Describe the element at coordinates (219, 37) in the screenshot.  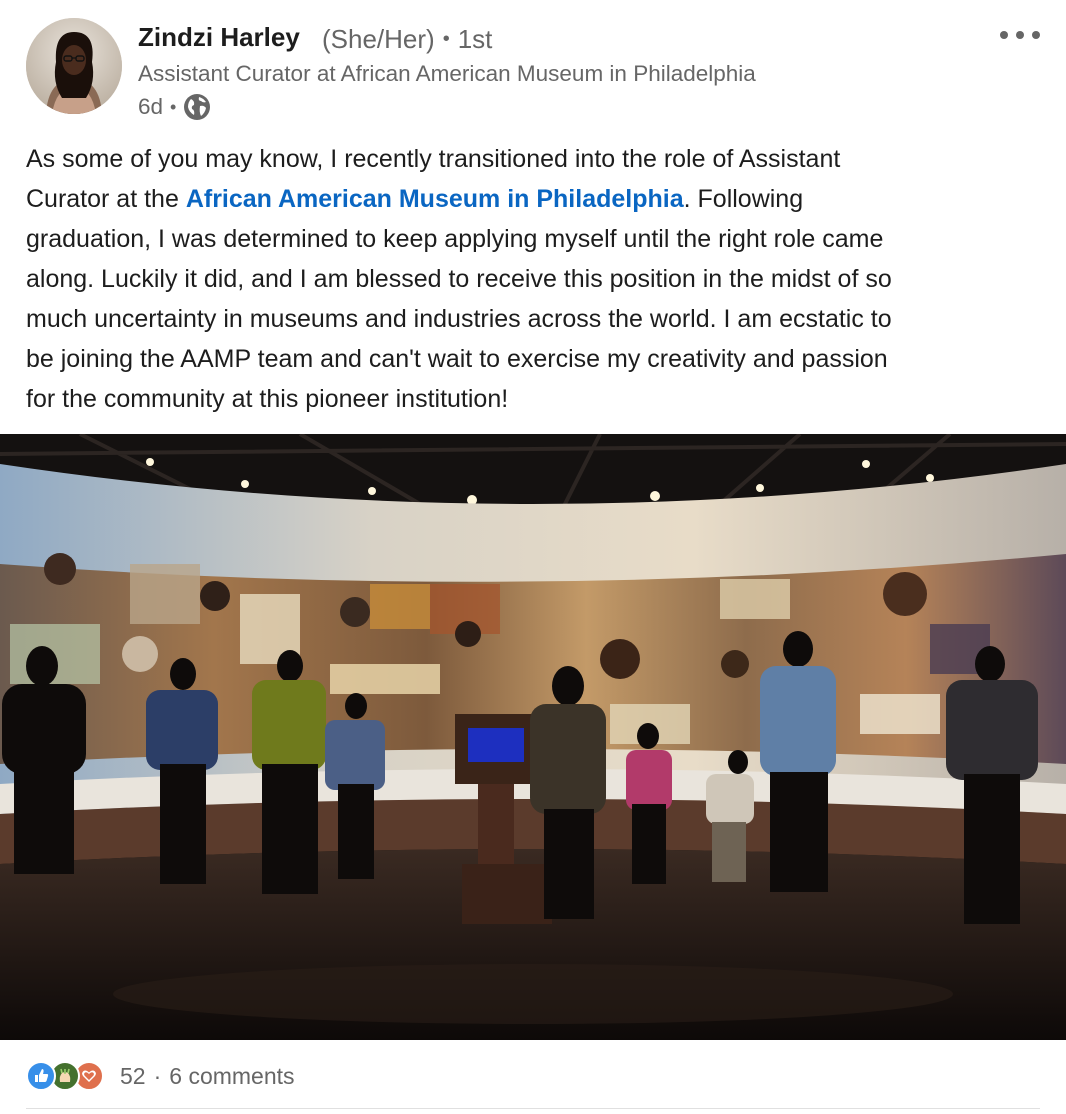
I see `author-name: Zindzi Harley` at that location.